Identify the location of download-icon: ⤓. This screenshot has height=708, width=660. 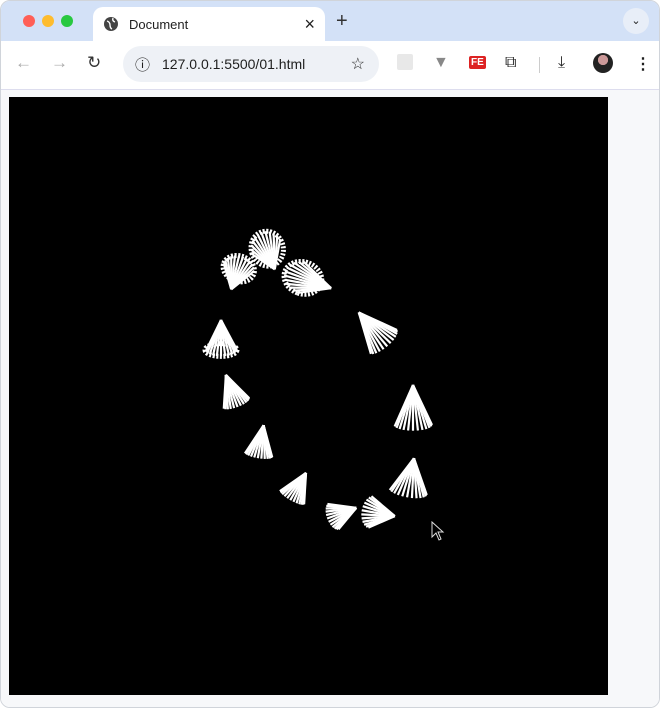
(561, 63).